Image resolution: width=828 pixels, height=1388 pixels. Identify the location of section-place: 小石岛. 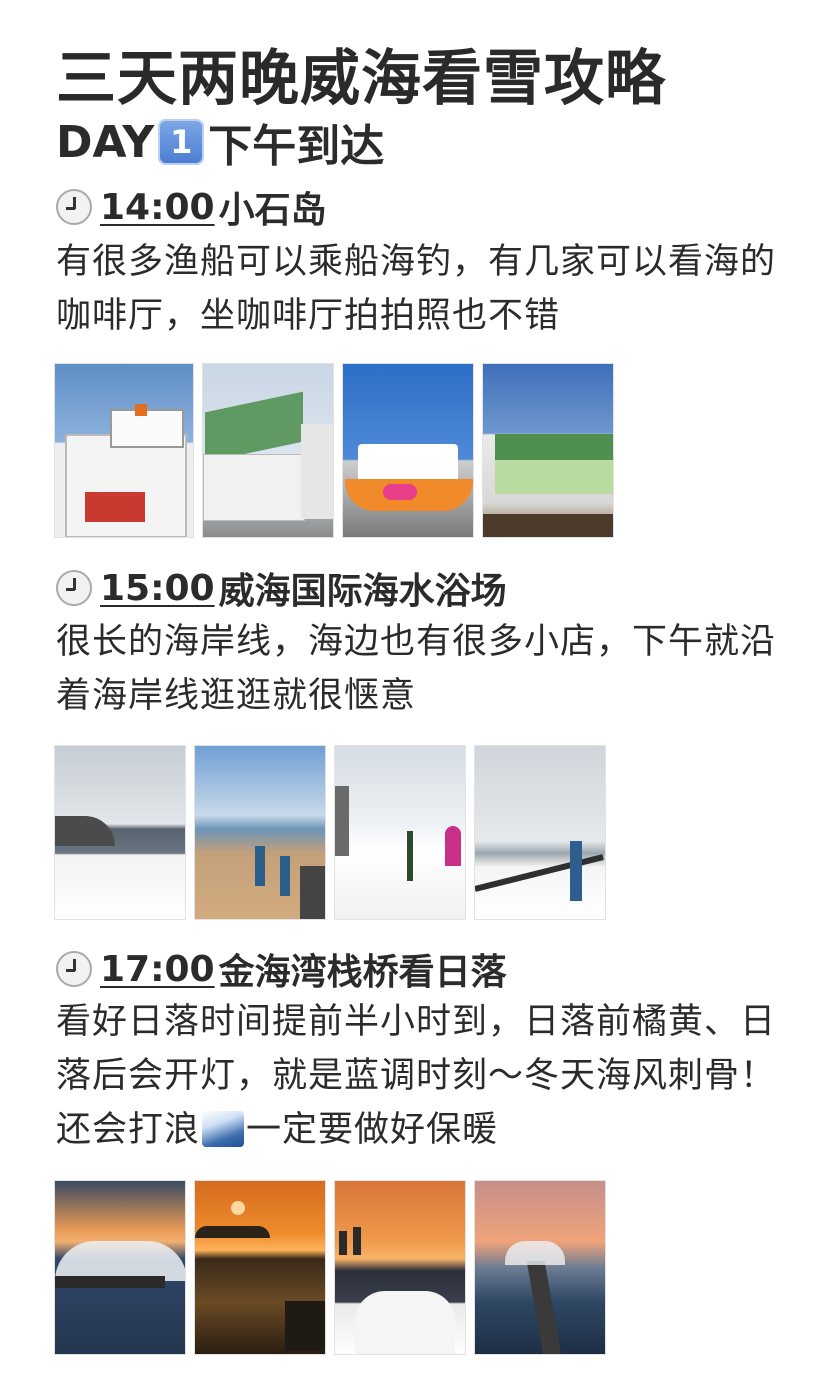
(272, 210).